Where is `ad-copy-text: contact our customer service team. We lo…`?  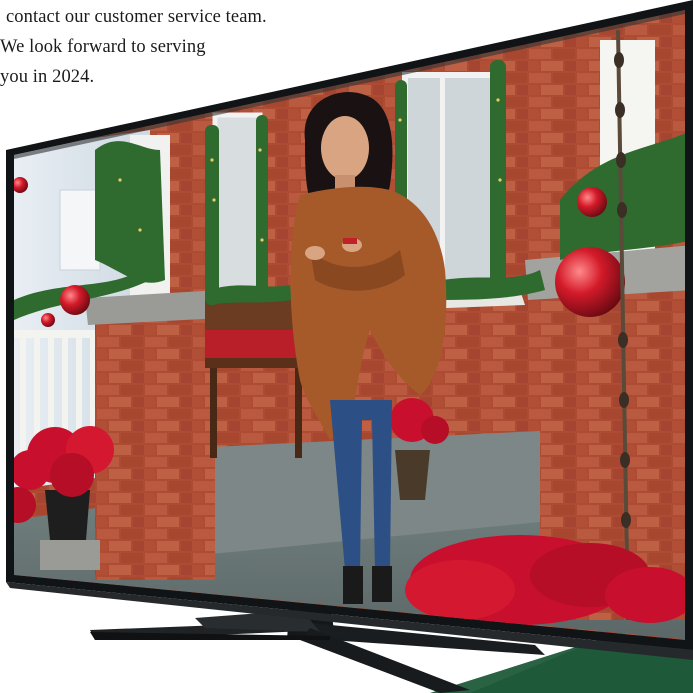
ad-copy-text: contact our customer service team. We lo… is located at coordinates (210, 46).